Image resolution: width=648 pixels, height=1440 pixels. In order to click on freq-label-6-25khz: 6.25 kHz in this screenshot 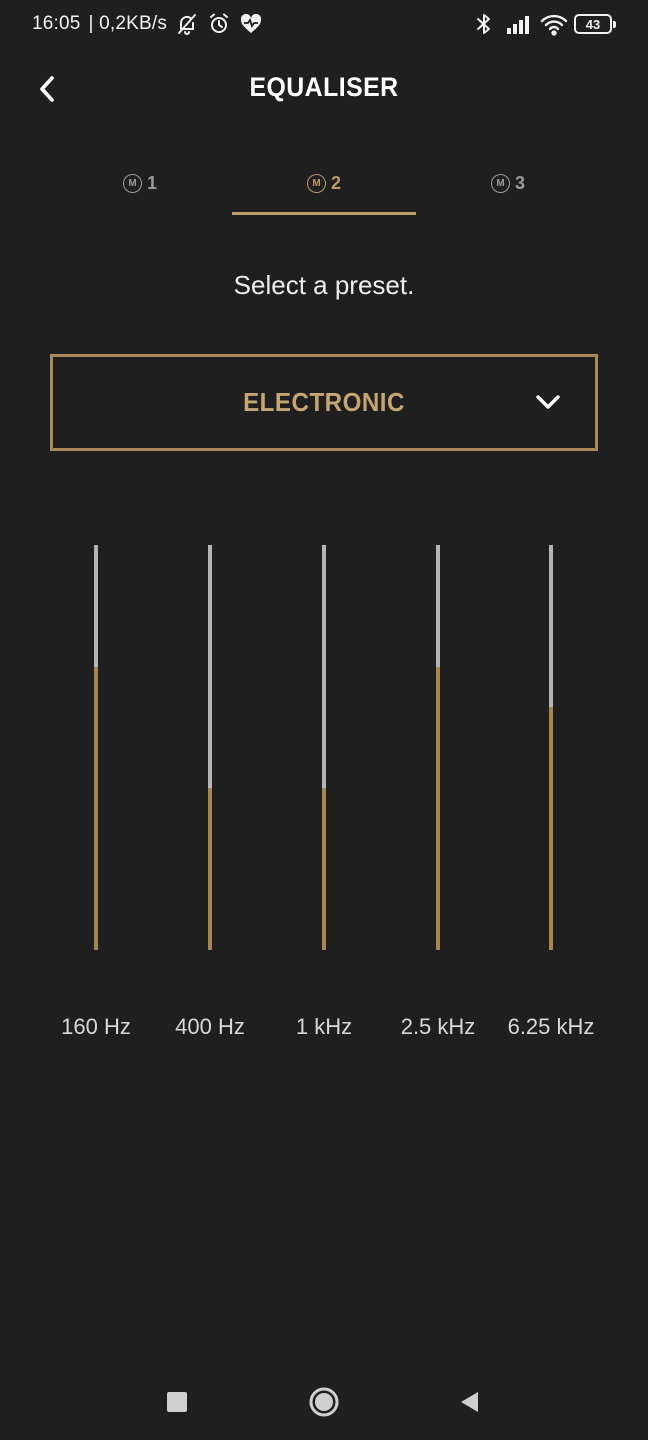, I will do `click(551, 1026)`.